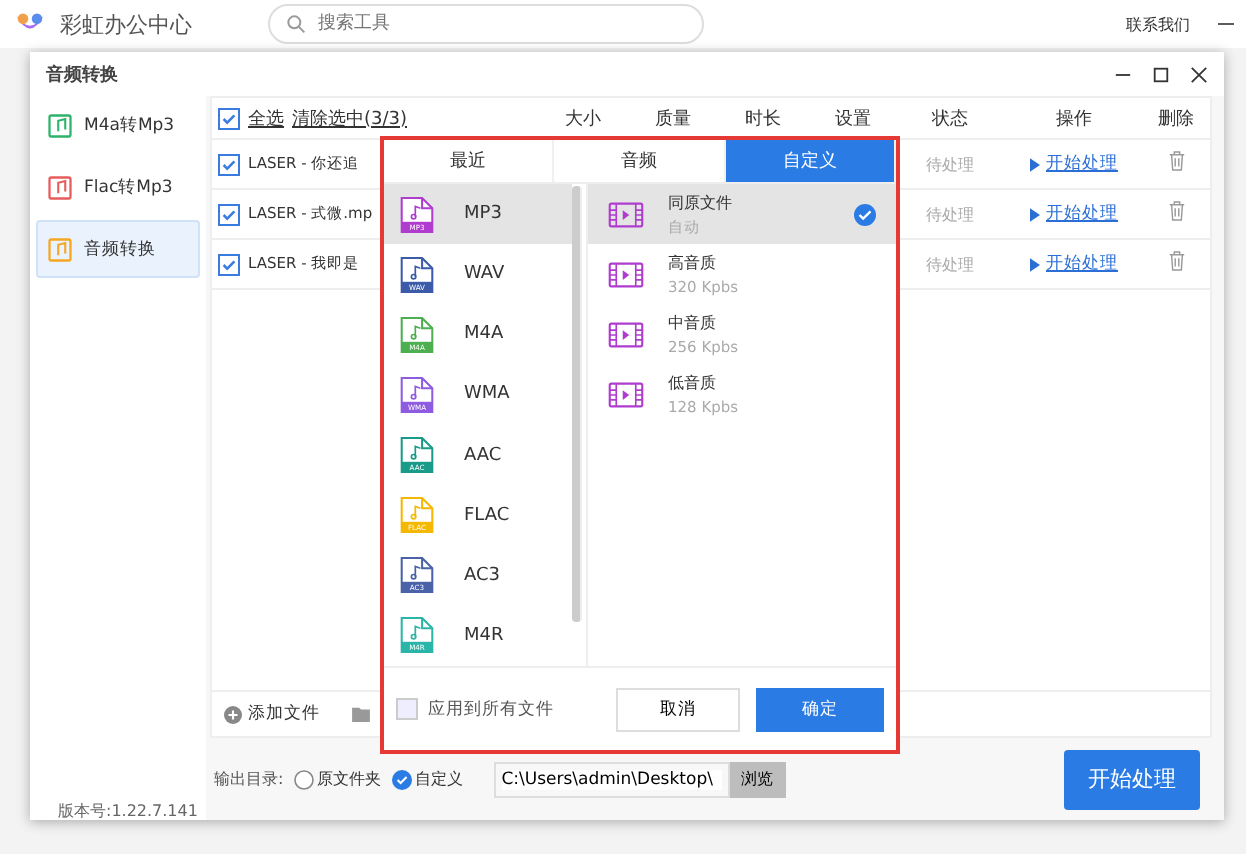 Image resolution: width=1246 pixels, height=854 pixels. What do you see at coordinates (118, 125) in the screenshot?
I see `sidebar-item: M4a转Mp3` at bounding box center [118, 125].